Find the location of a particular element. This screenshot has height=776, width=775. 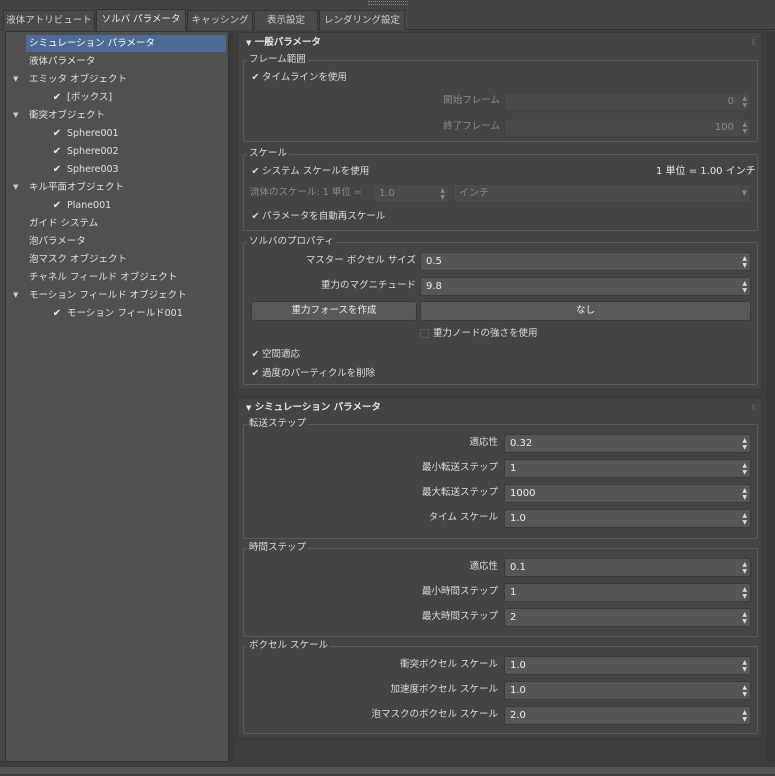

tab-liquid-attributes: 液体アトリビュート is located at coordinates (49, 20).